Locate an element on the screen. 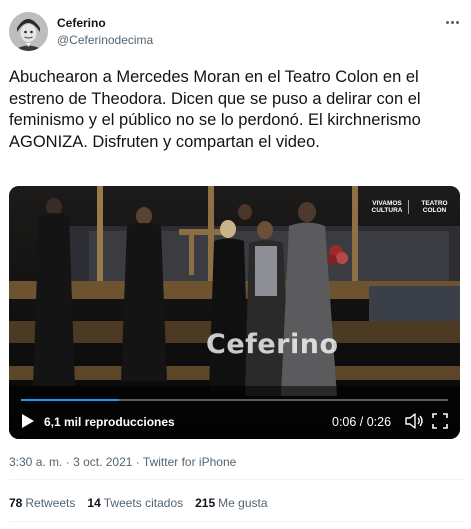 The image size is (471, 529). tweet-date: 3 oct. 2021 is located at coordinates (102, 462).